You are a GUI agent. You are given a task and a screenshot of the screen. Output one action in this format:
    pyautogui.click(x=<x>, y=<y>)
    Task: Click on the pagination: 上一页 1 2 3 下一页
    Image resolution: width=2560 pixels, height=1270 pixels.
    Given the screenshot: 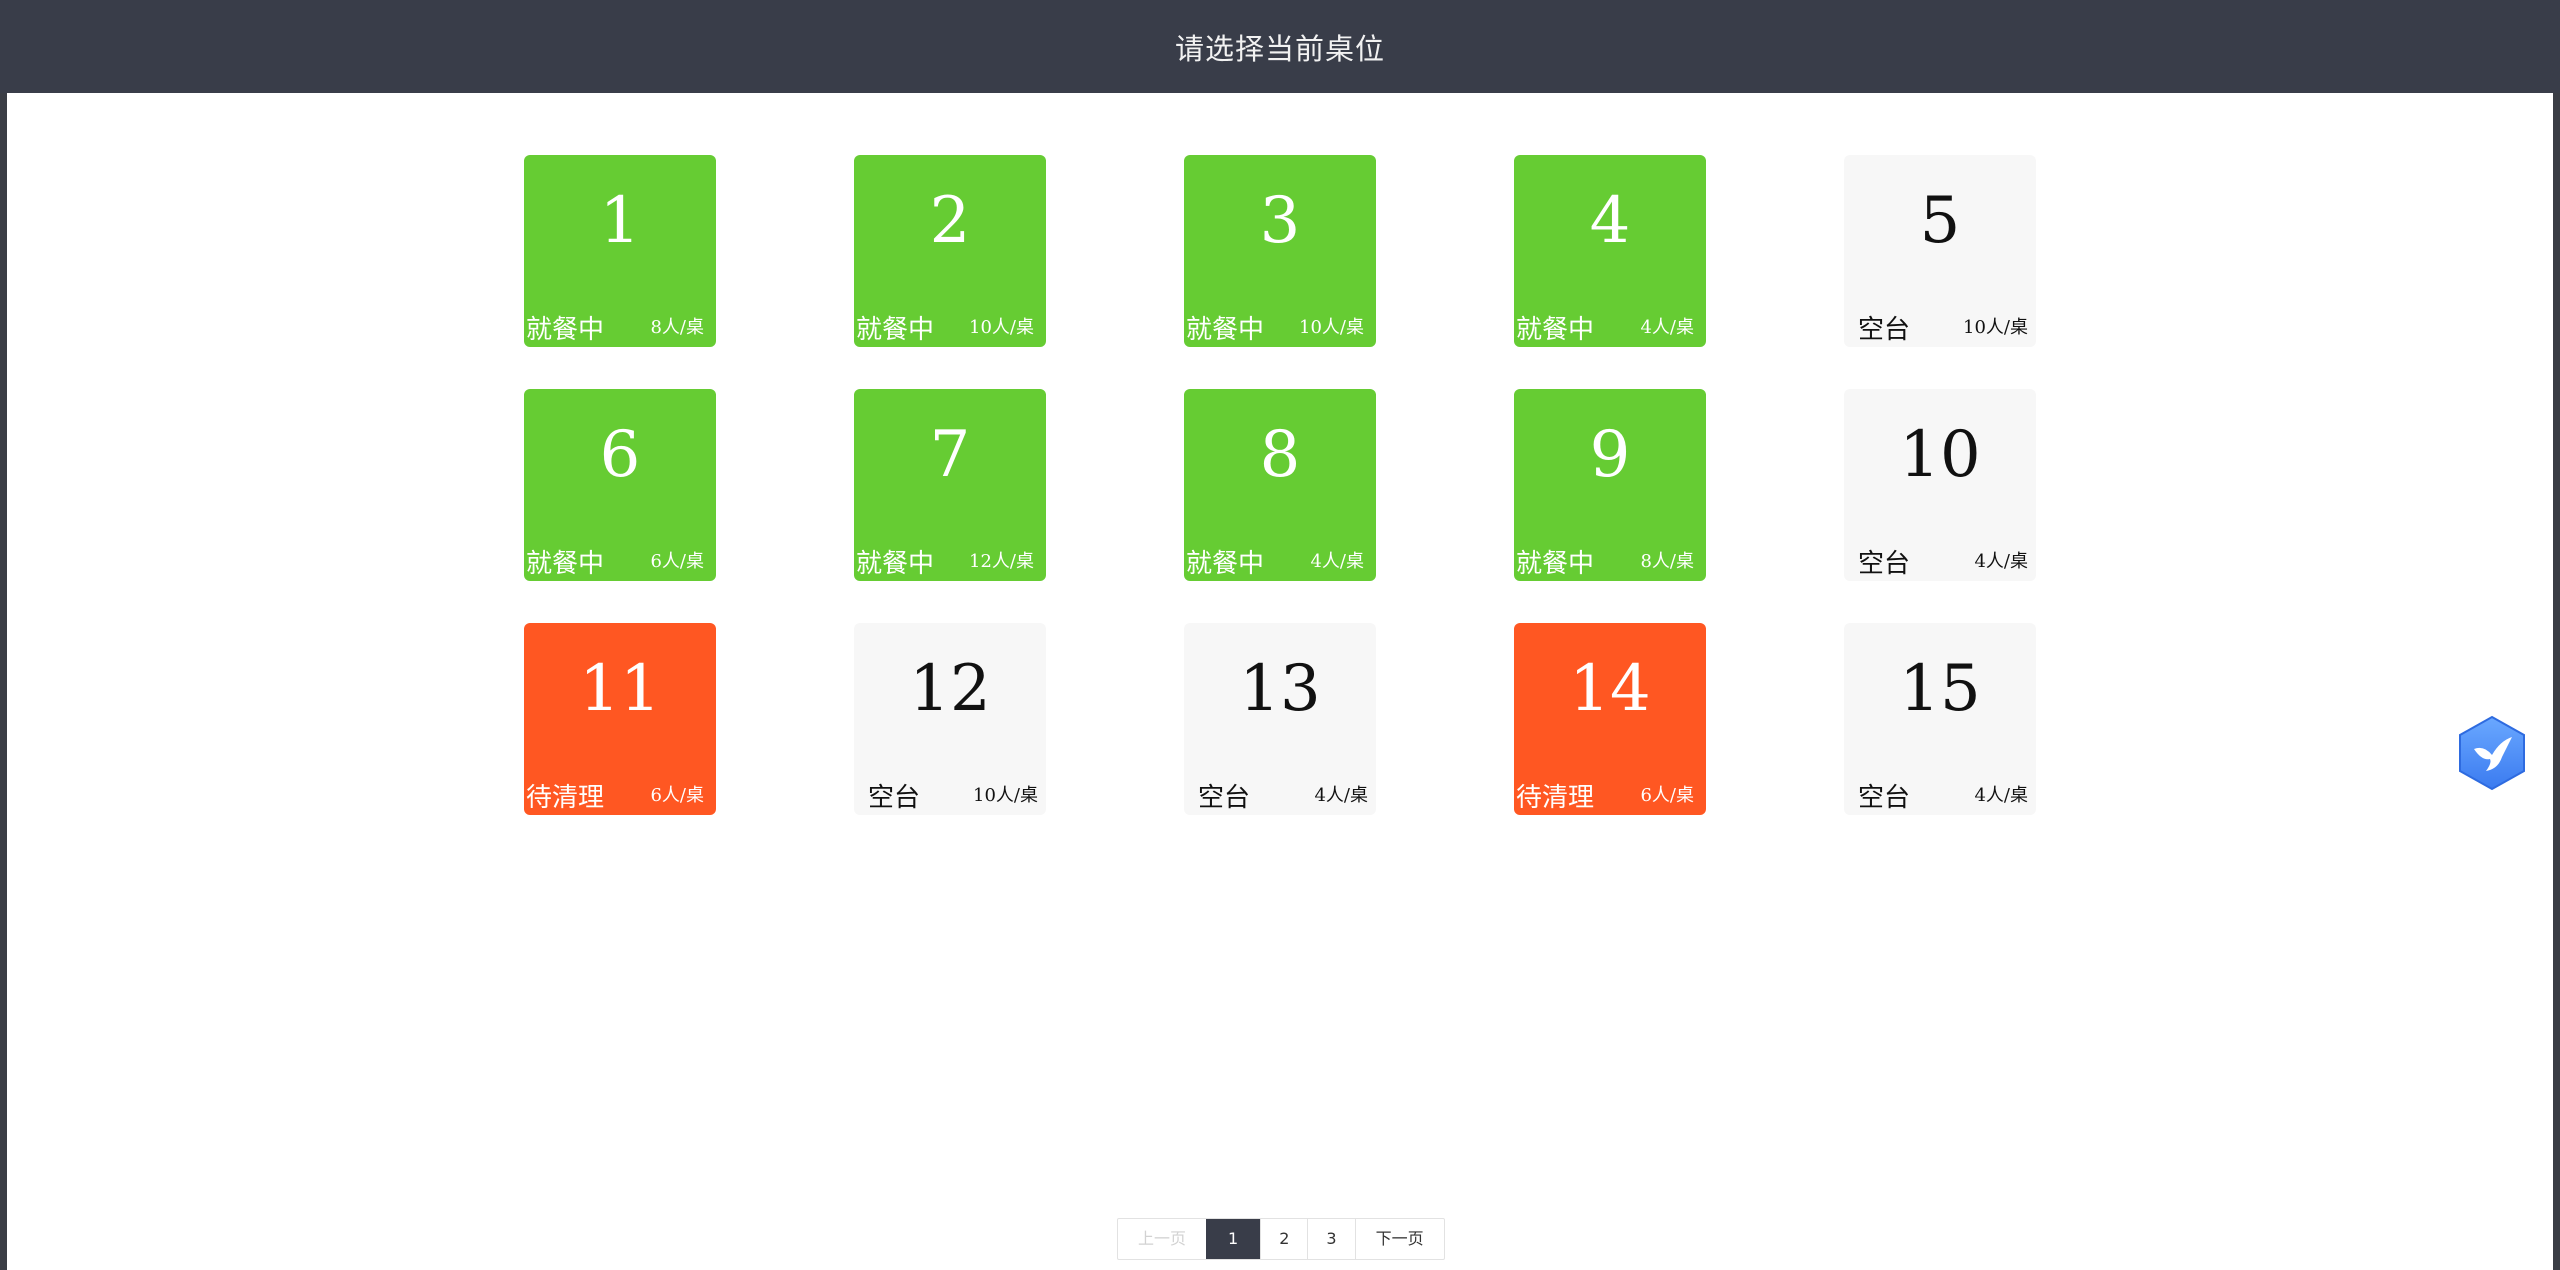 What is the action you would take?
    pyautogui.click(x=1281, y=1239)
    